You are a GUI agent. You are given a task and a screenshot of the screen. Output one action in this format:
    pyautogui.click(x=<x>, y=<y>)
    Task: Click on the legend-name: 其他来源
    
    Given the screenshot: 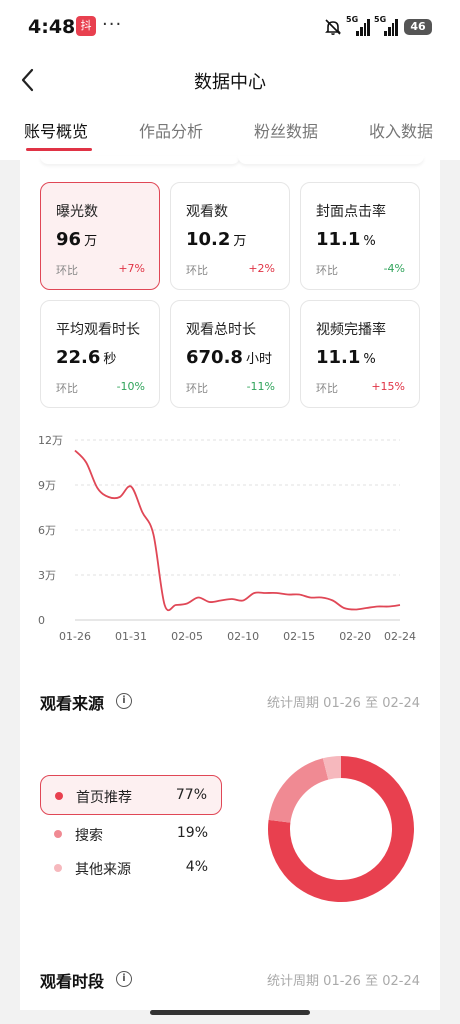 What is the action you would take?
    pyautogui.click(x=103, y=870)
    